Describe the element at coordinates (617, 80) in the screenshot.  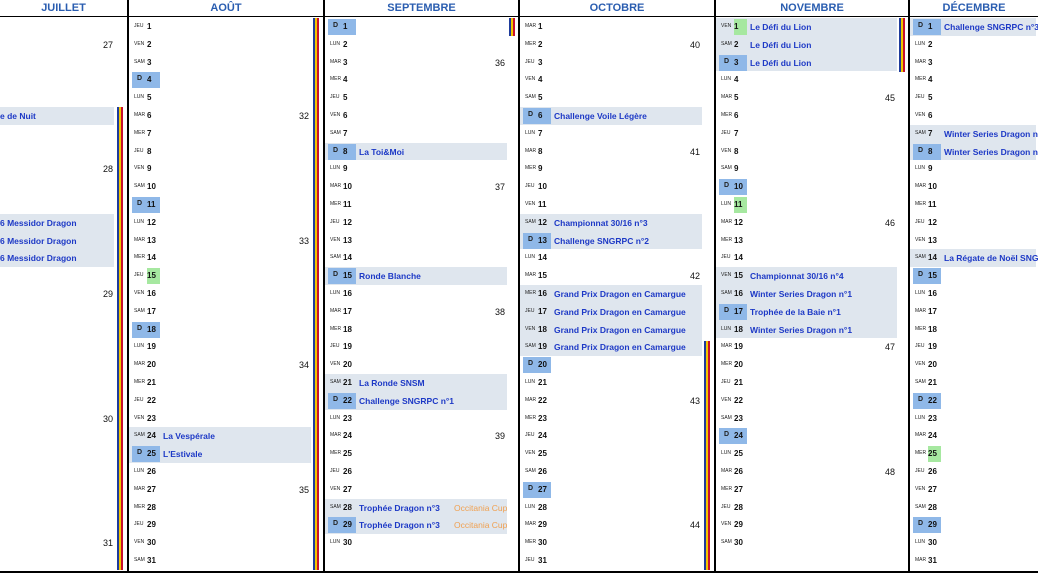
I see `day-row: VEN 4` at that location.